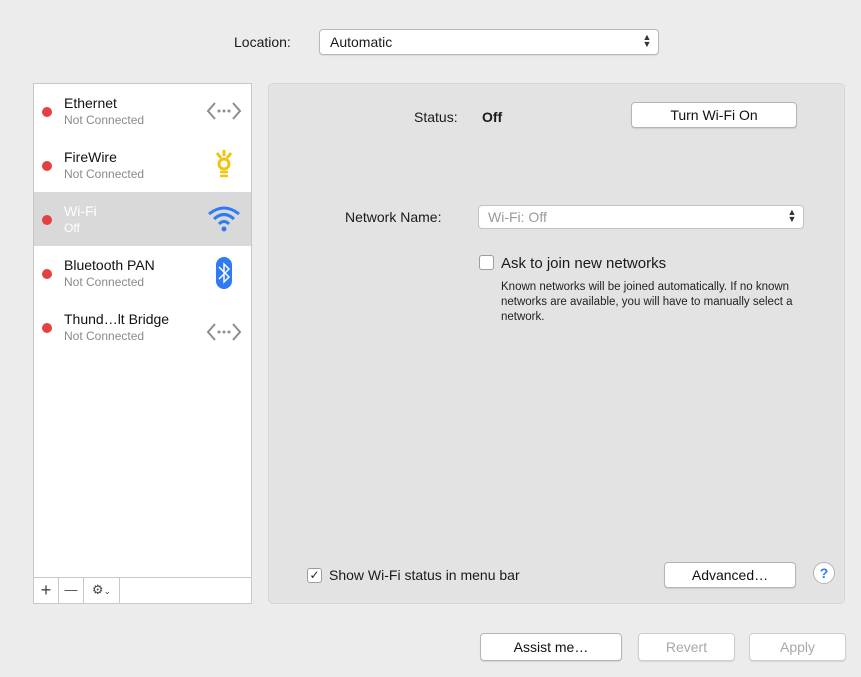 The height and width of the screenshot is (677, 861). I want to click on turn-wifi-on-button: Turn Wi-Fi On, so click(714, 115).